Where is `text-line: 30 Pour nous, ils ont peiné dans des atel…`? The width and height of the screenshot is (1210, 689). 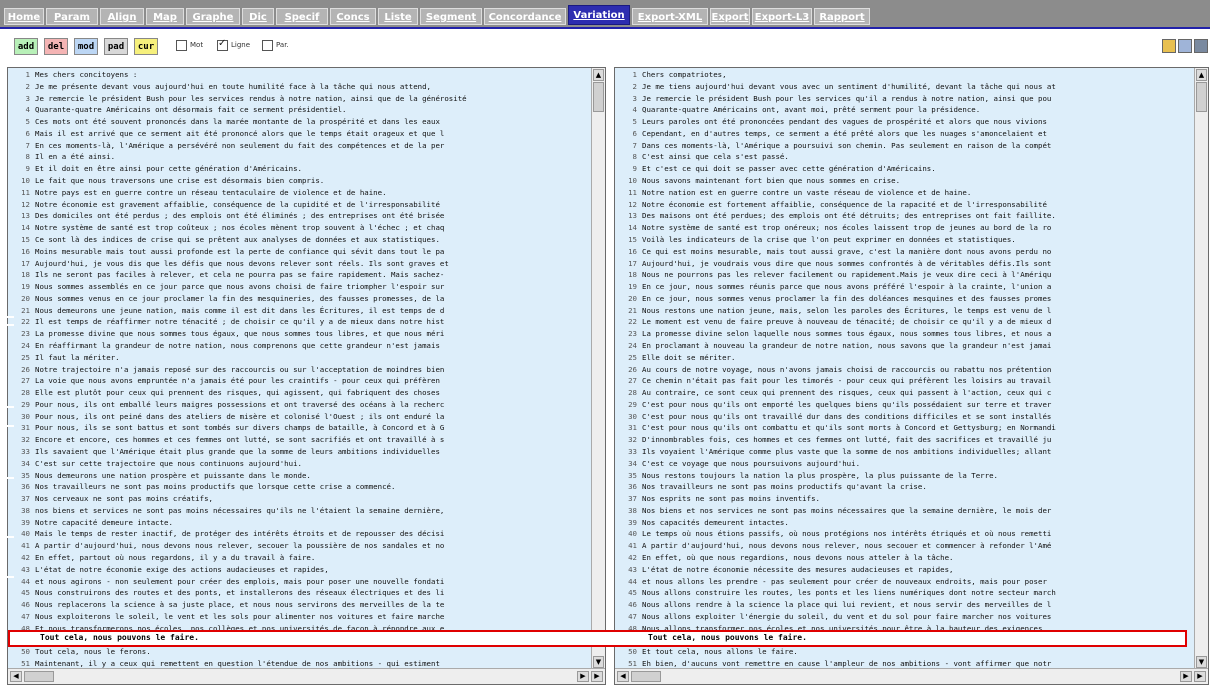 text-line: 30 Pour nous, ils ont peiné dans des atel… is located at coordinates (299, 417).